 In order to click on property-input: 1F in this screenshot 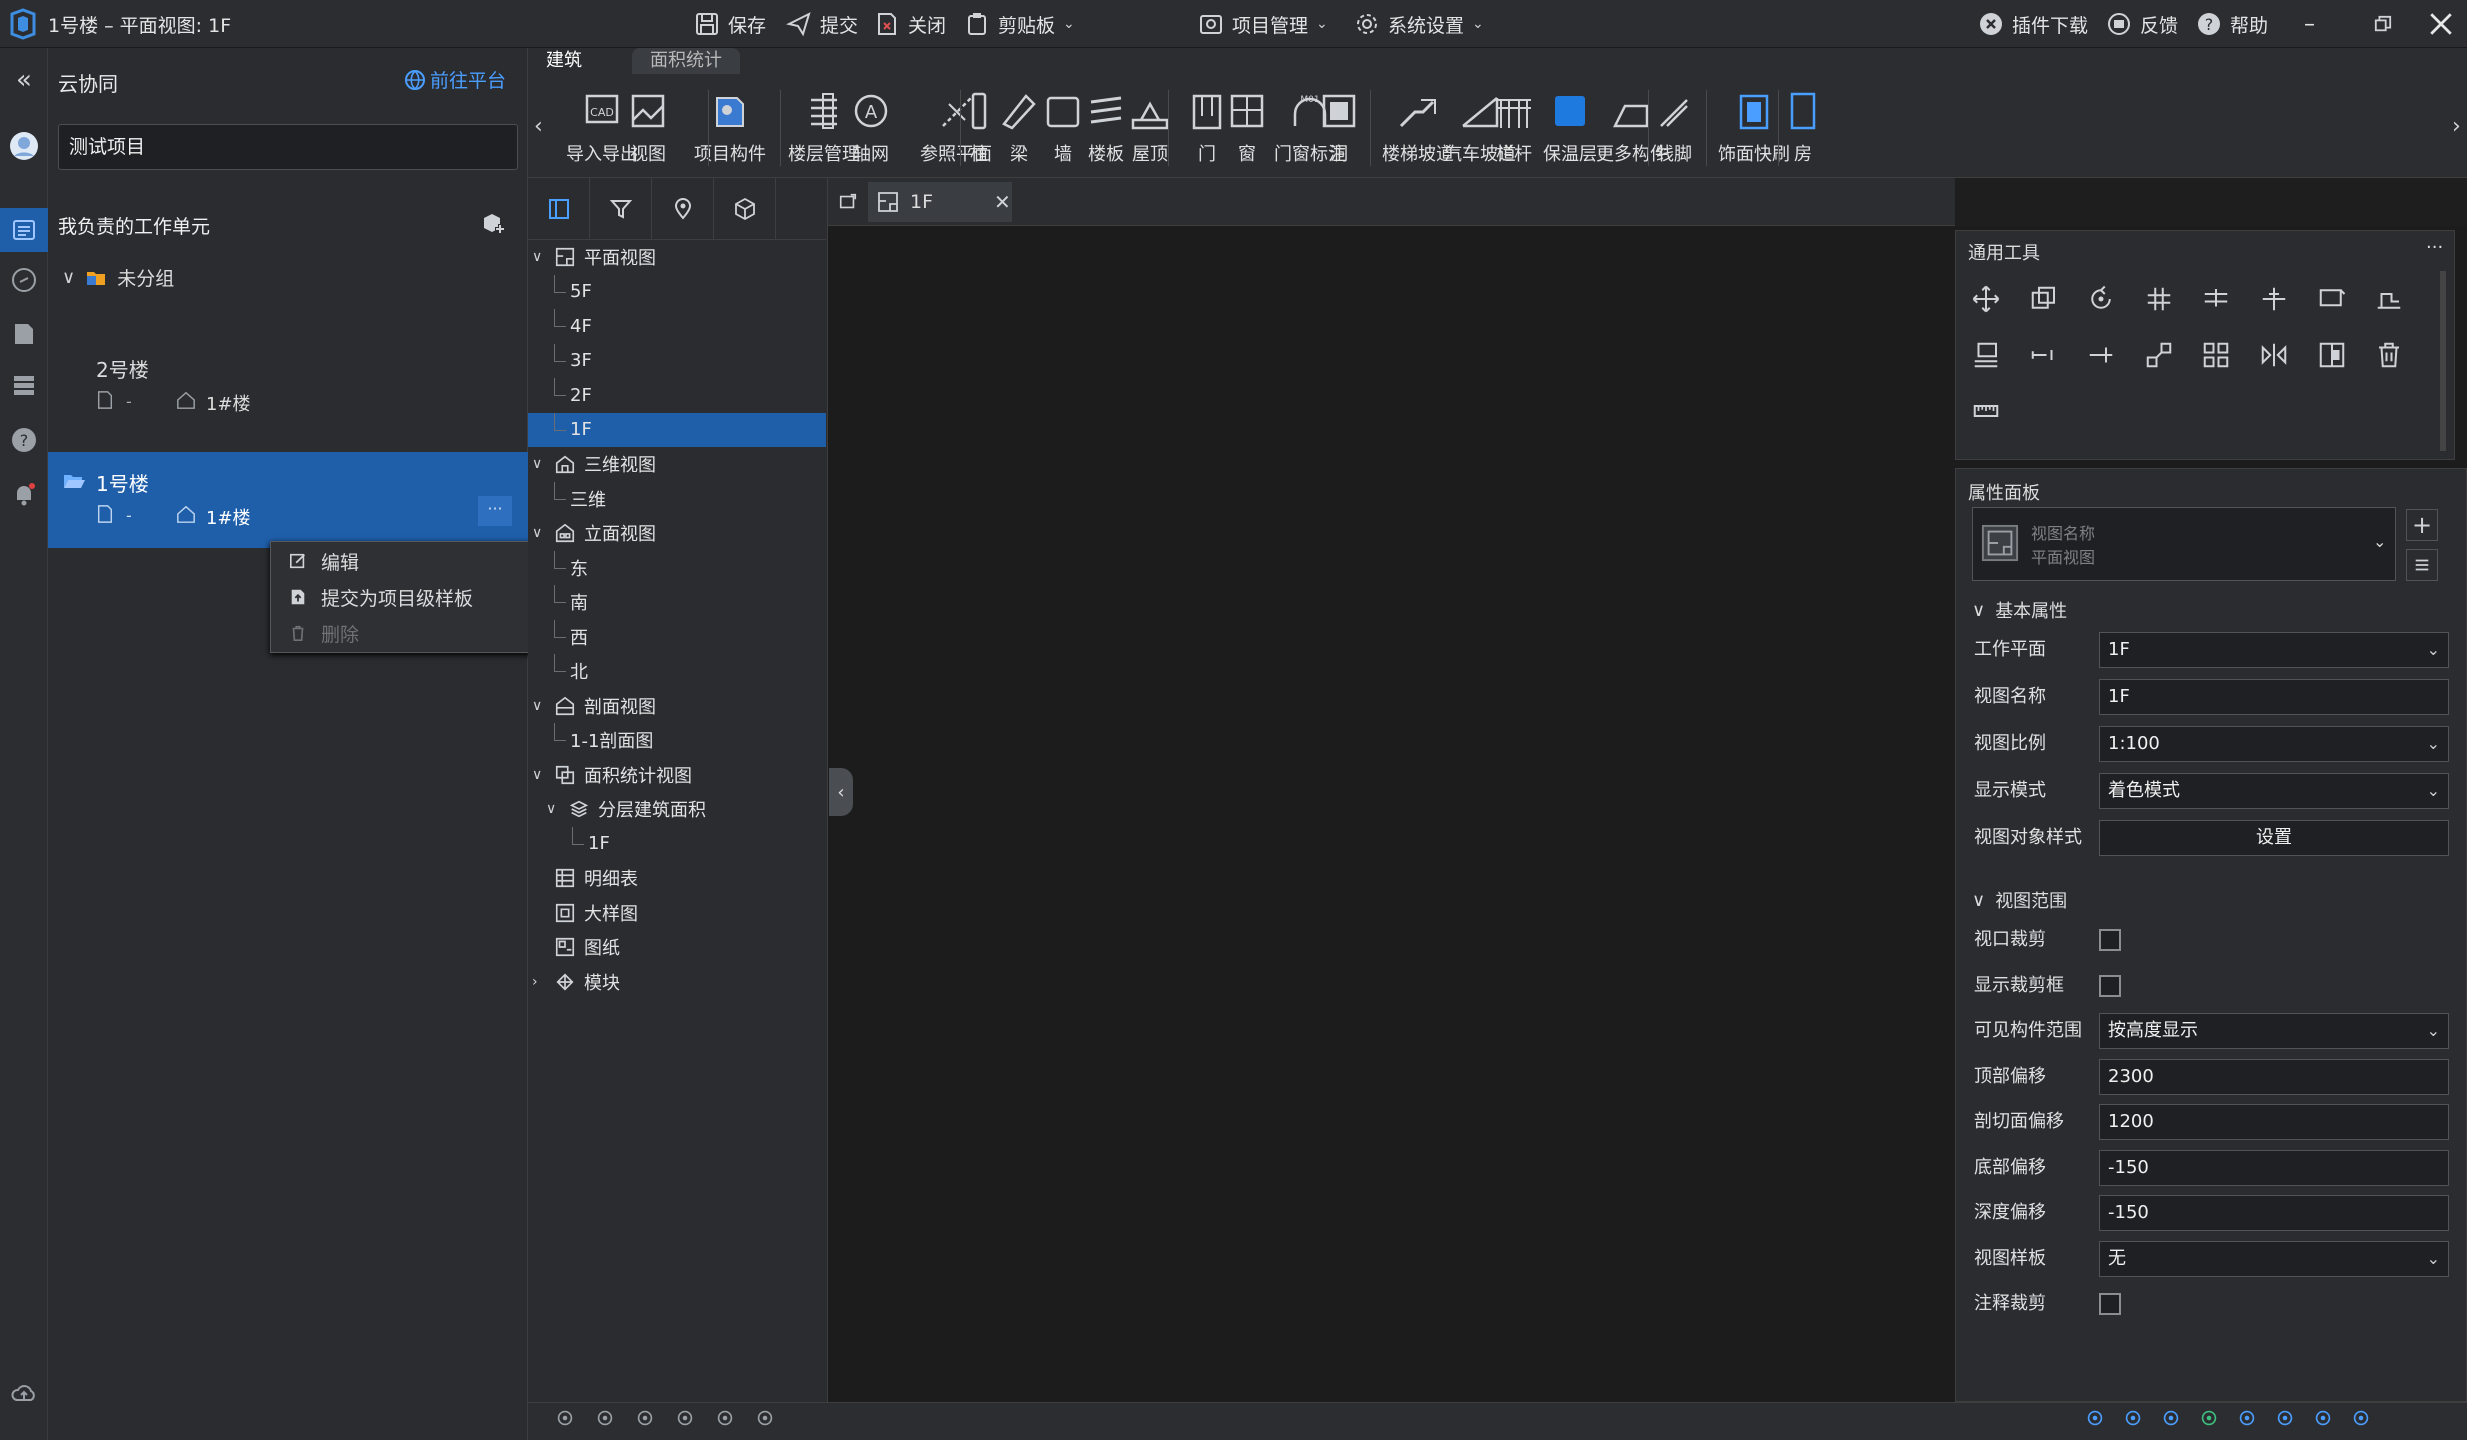, I will do `click(2274, 697)`.